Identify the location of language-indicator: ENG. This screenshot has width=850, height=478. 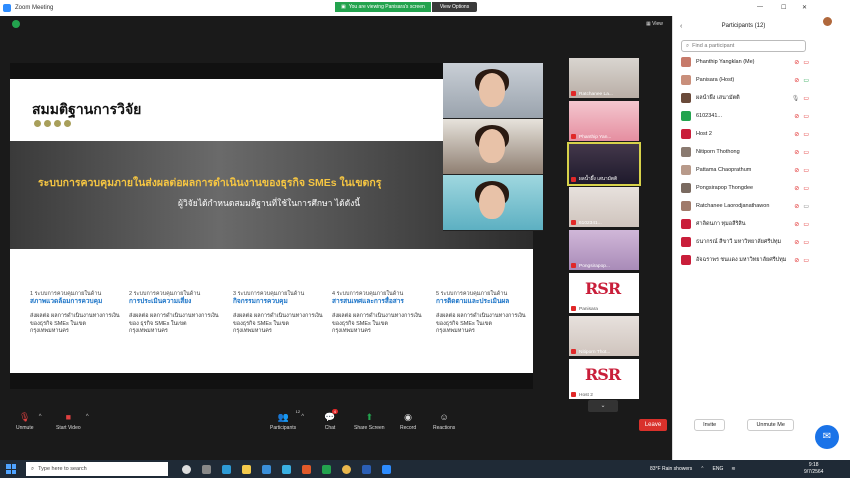
(718, 469).